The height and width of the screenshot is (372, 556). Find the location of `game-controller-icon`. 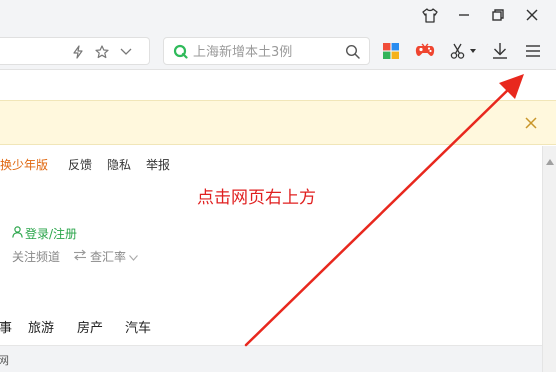

game-controller-icon is located at coordinates (425, 51).